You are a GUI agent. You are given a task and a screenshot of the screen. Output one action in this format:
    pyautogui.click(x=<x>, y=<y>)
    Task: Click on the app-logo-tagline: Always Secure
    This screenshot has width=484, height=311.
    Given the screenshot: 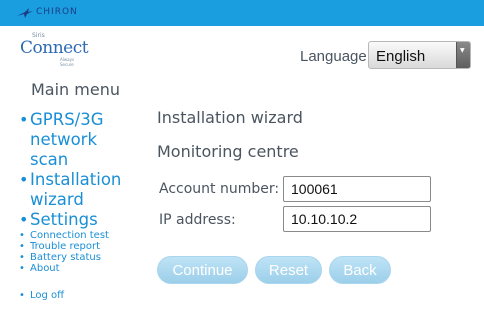 What is the action you would take?
    pyautogui.click(x=67, y=62)
    